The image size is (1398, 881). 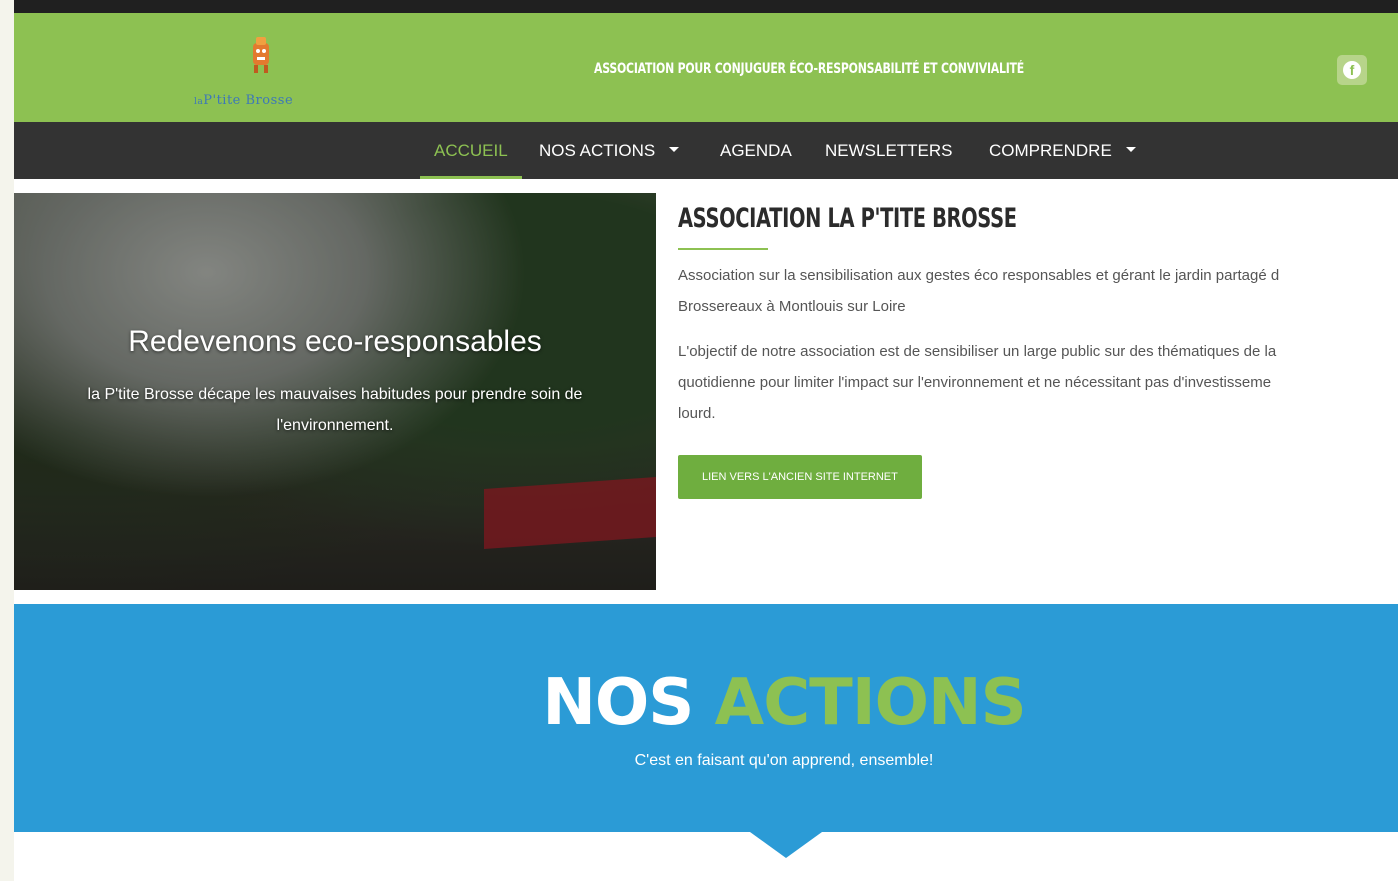 I want to click on nav-item-nos-actions: NOS ACTIONS, so click(x=609, y=150).